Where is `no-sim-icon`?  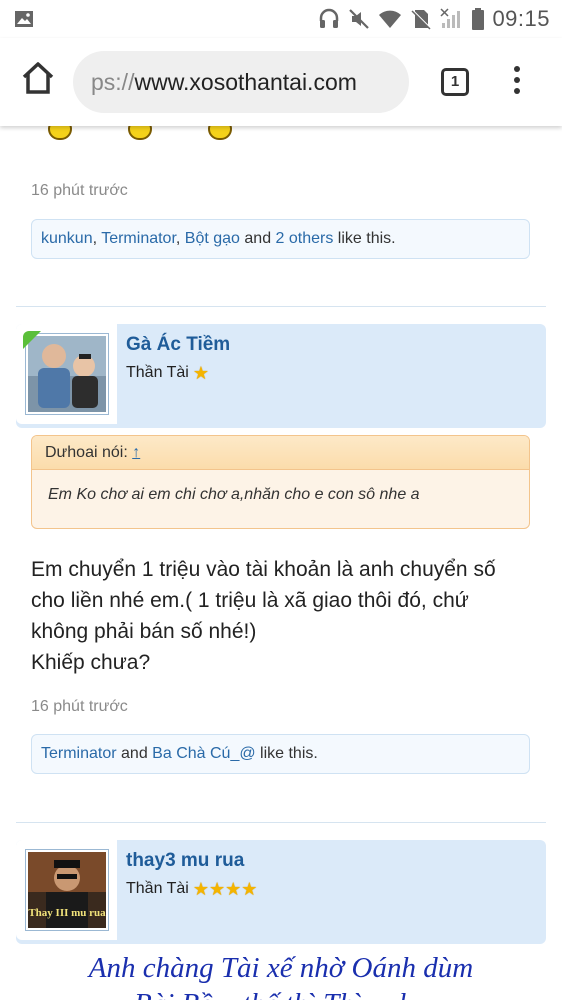 no-sim-icon is located at coordinates (421, 19).